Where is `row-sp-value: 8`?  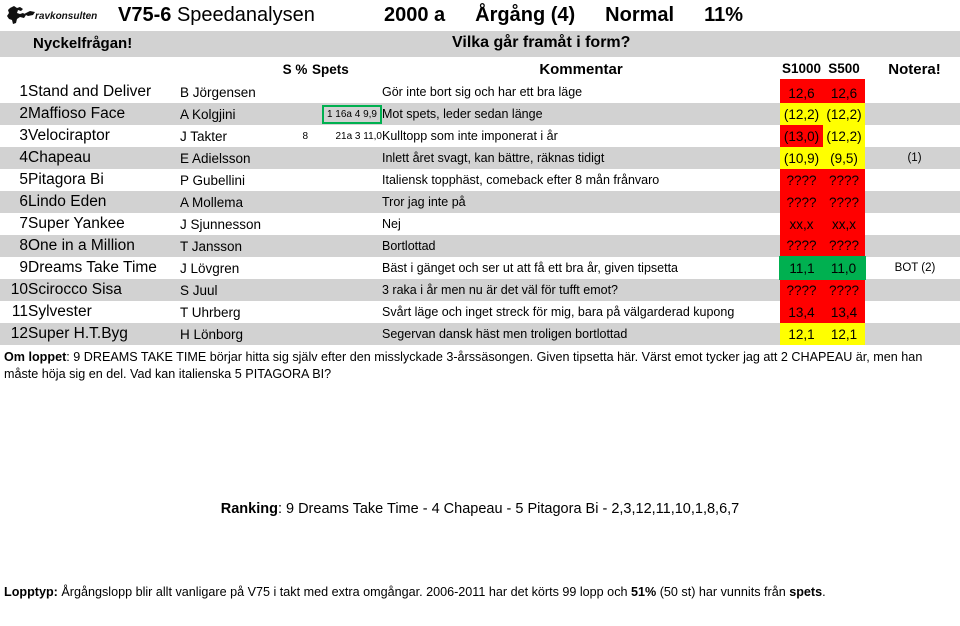 row-sp-value: 8 is located at coordinates (295, 136).